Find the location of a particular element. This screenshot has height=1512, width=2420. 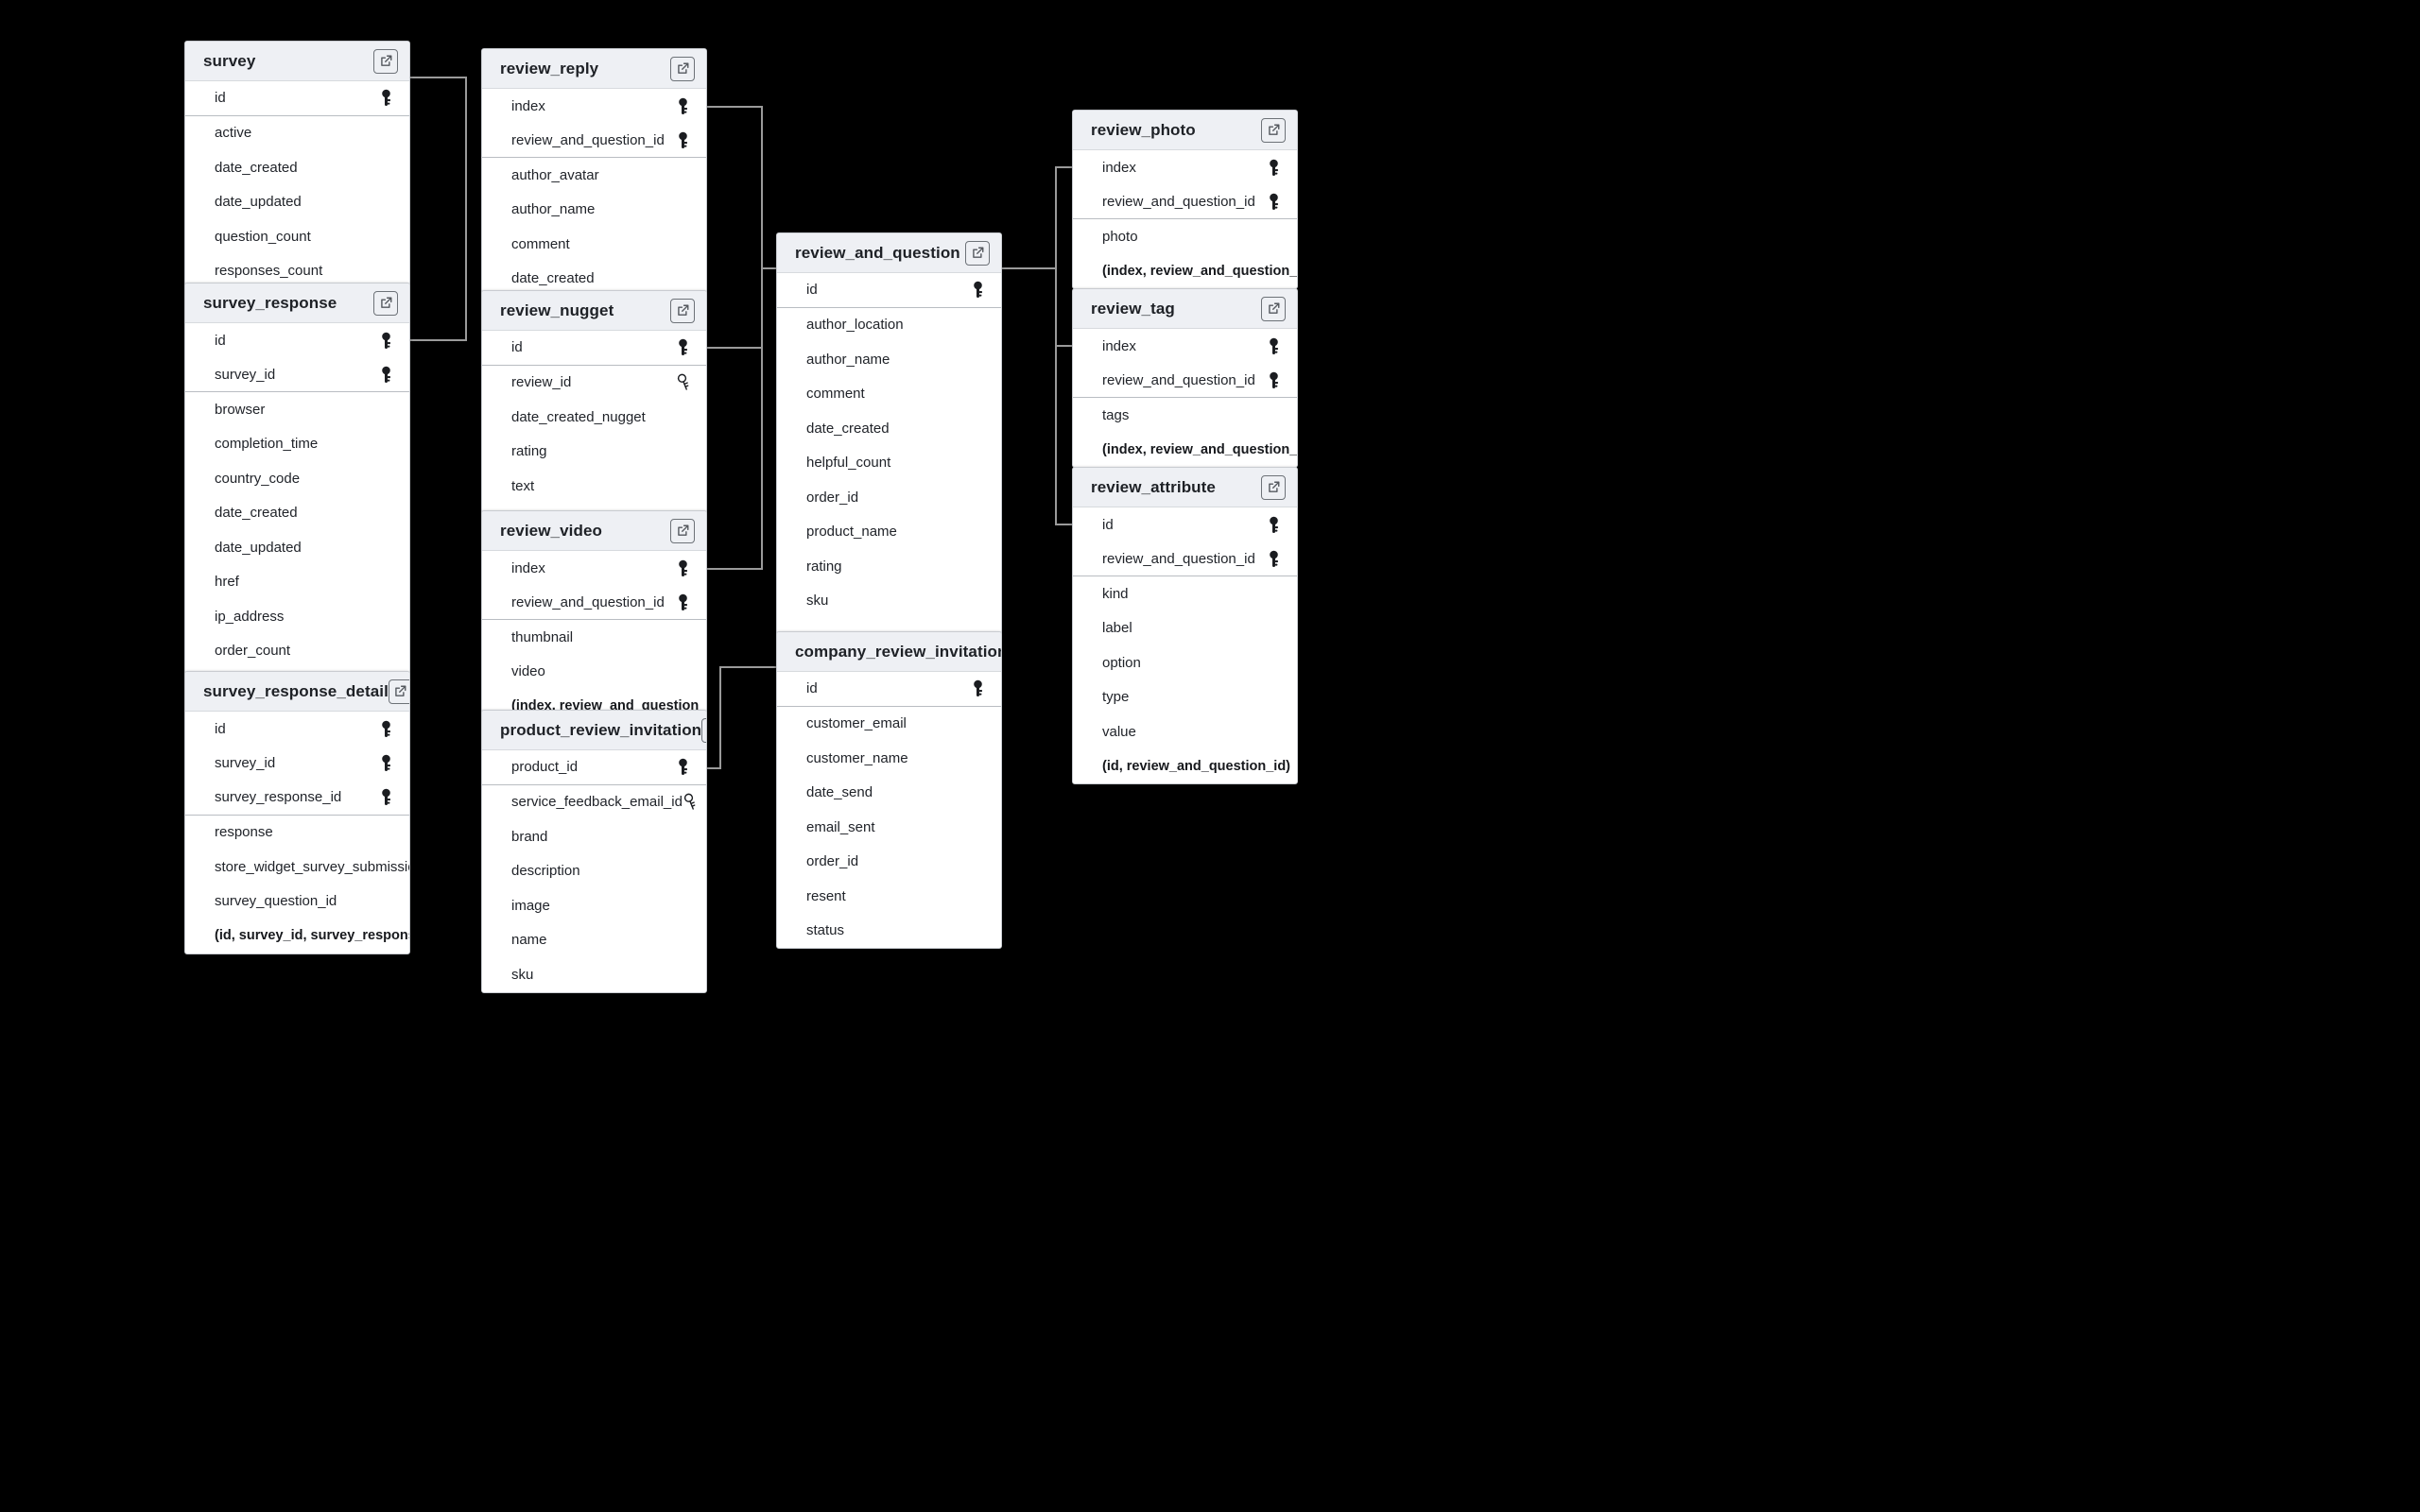

field-row: response is located at coordinates (297, 833).